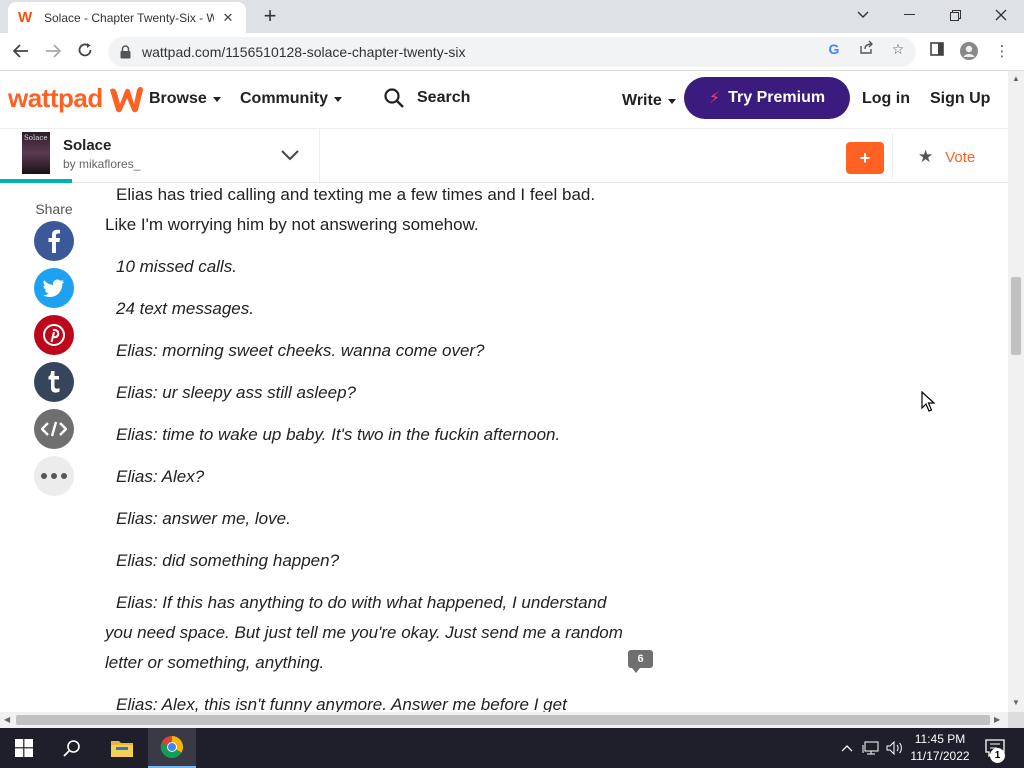  I want to click on chapter-list-chevron-icon, so click(290, 155).